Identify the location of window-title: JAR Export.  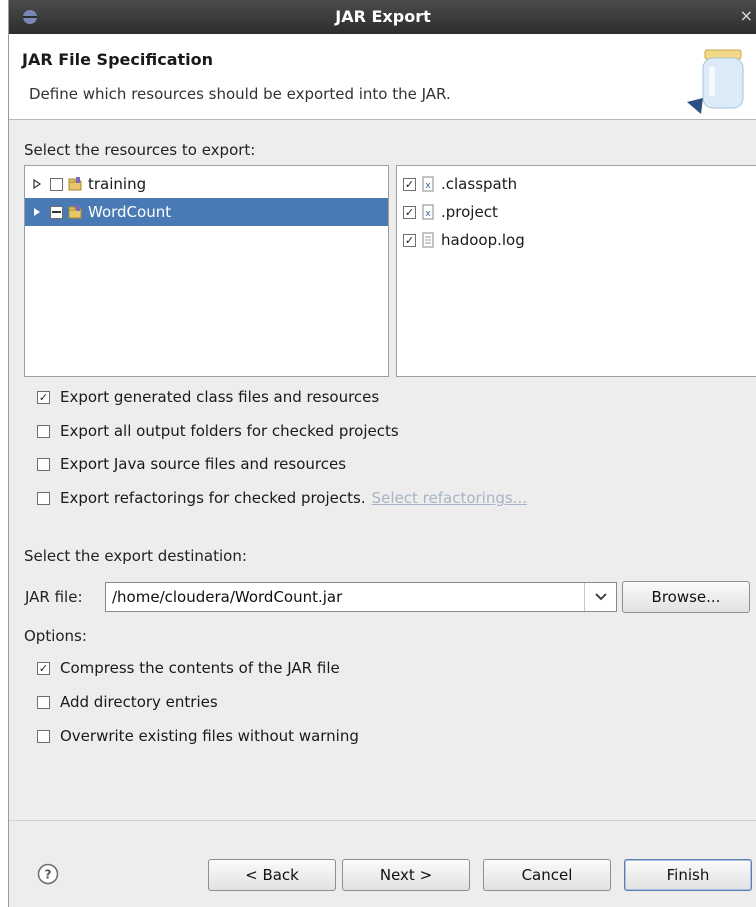
(383, 16).